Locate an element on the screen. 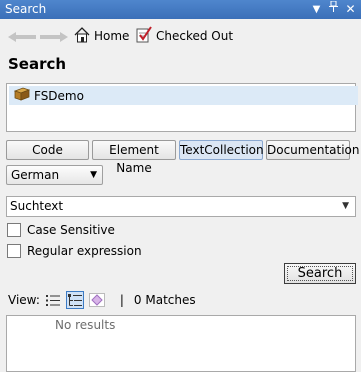  home-icon is located at coordinates (82, 36).